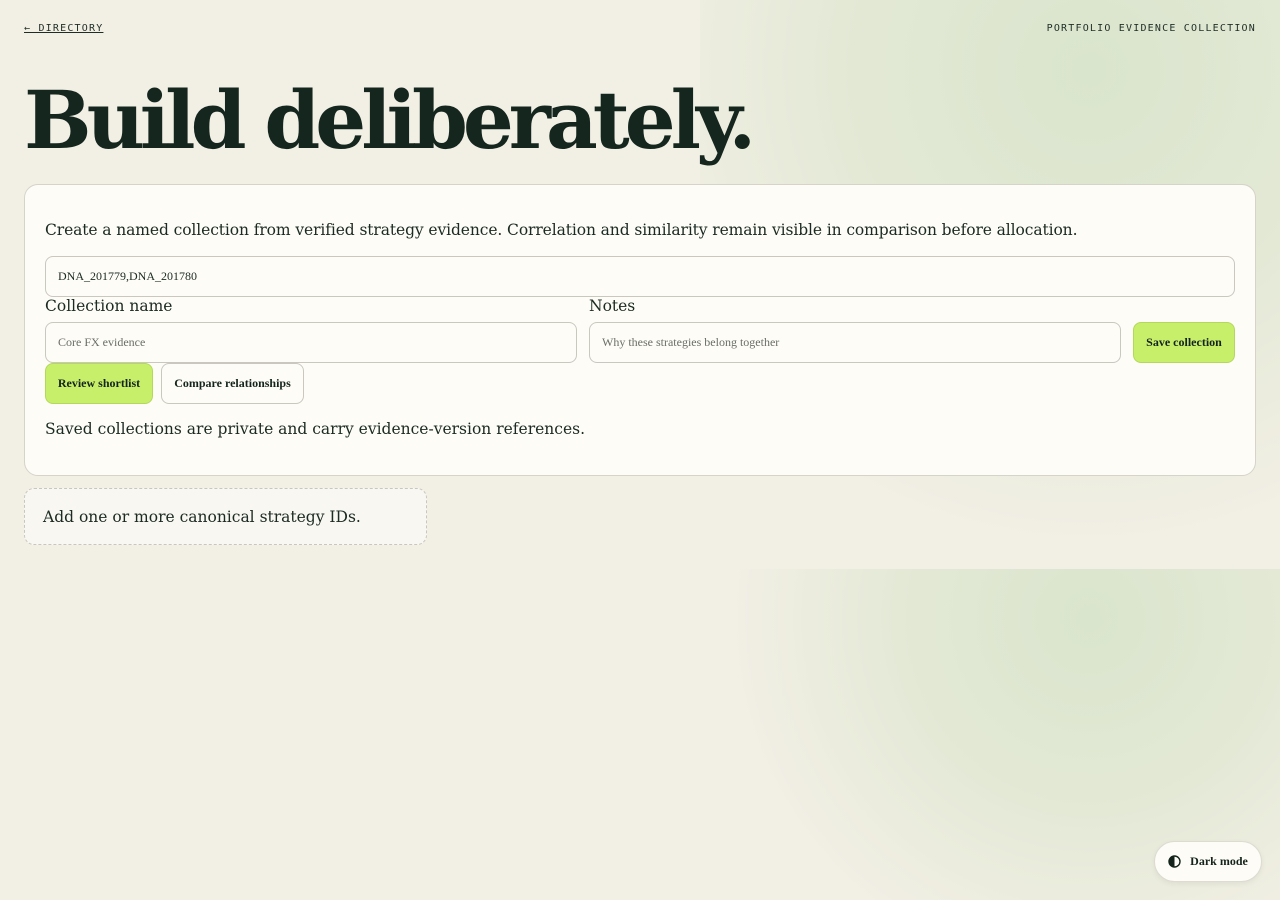  I want to click on section-label: PORTFOLIO EVIDENCE COLLECTION, so click(1151, 28).